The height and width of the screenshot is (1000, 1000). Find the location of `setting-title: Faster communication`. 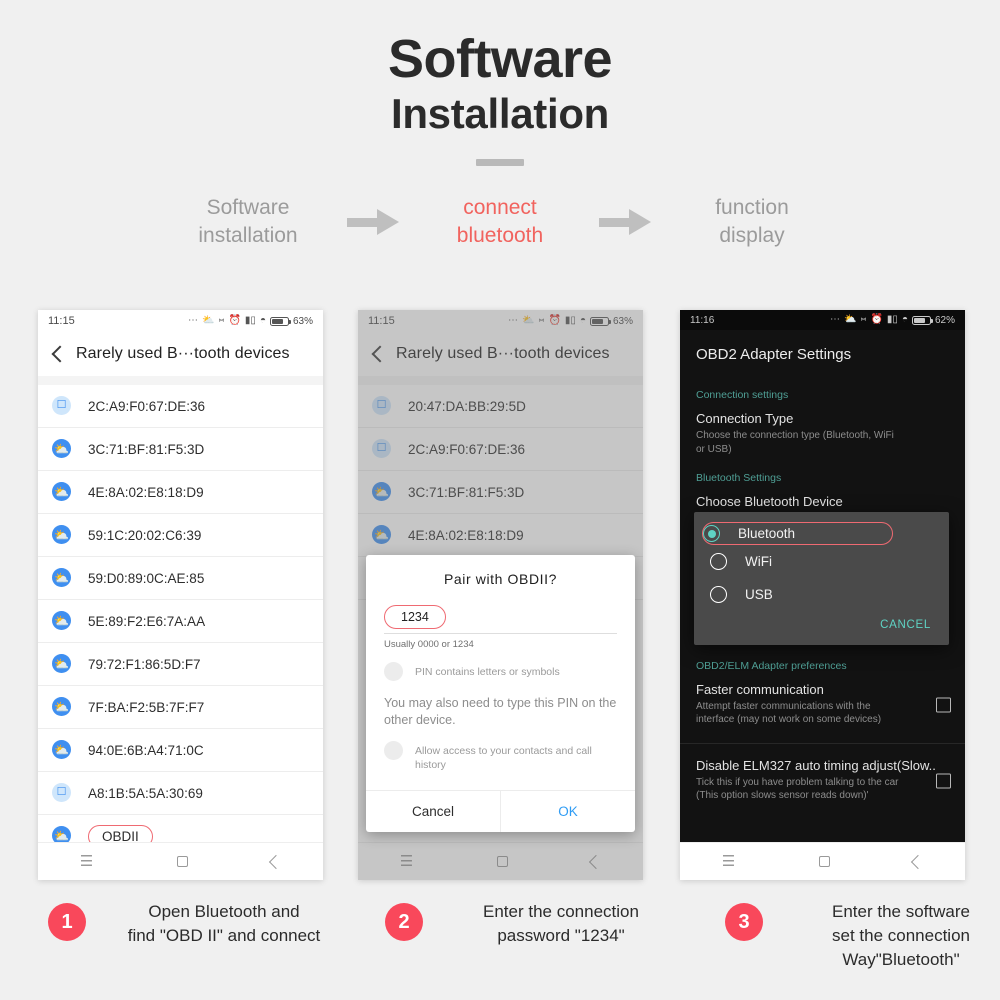

setting-title: Faster communication is located at coordinates (760, 689).